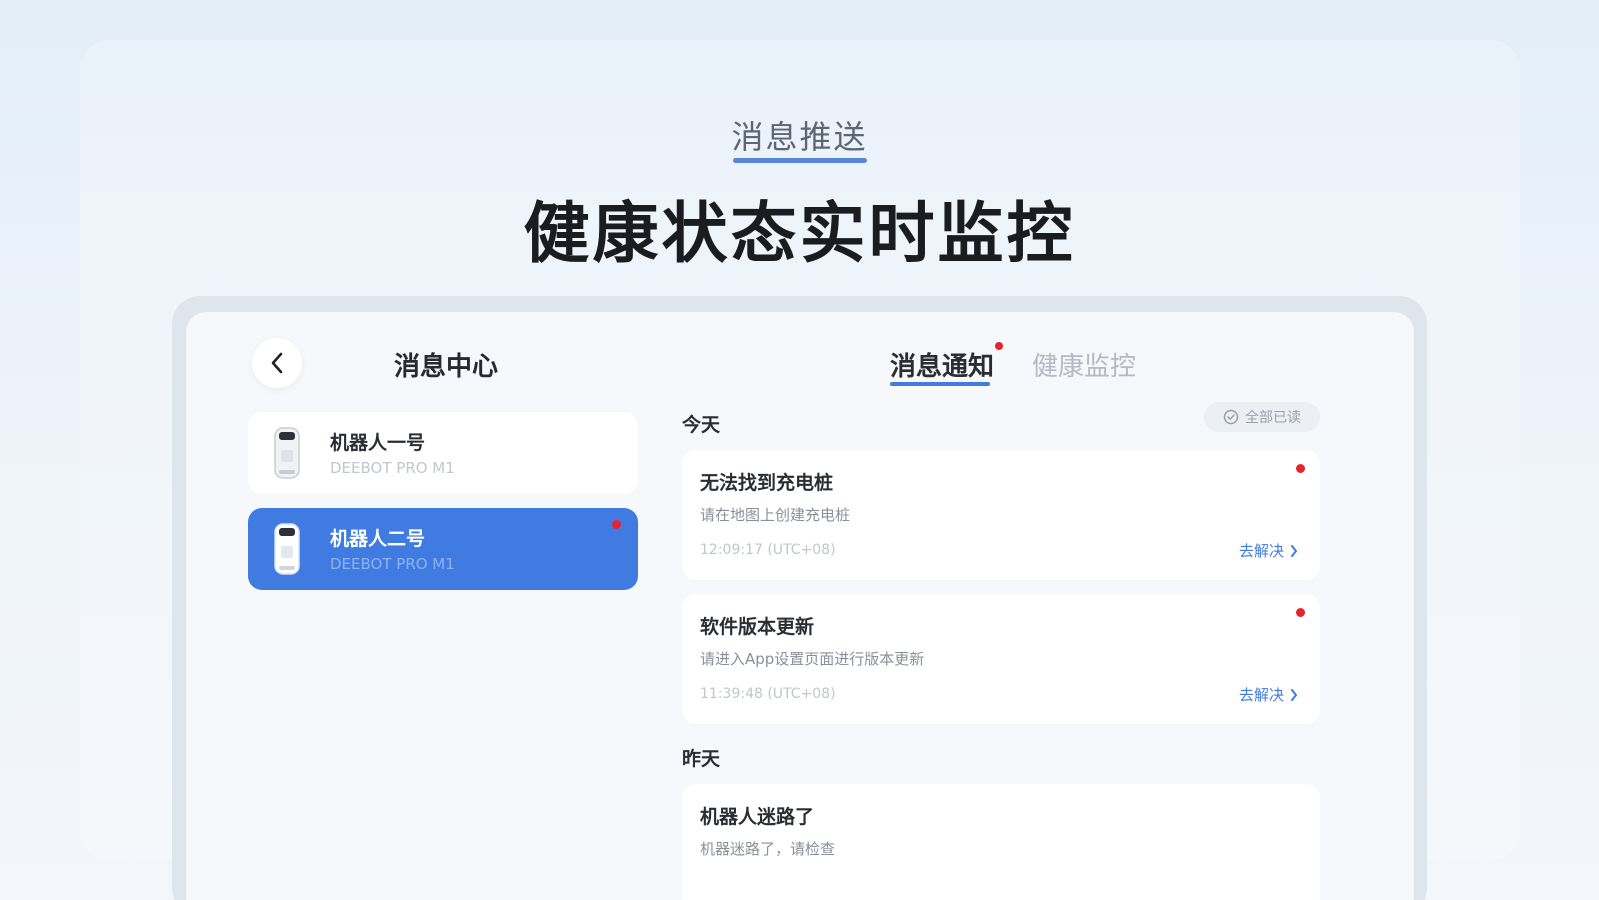  I want to click on active-tab-indicator, so click(940, 384).